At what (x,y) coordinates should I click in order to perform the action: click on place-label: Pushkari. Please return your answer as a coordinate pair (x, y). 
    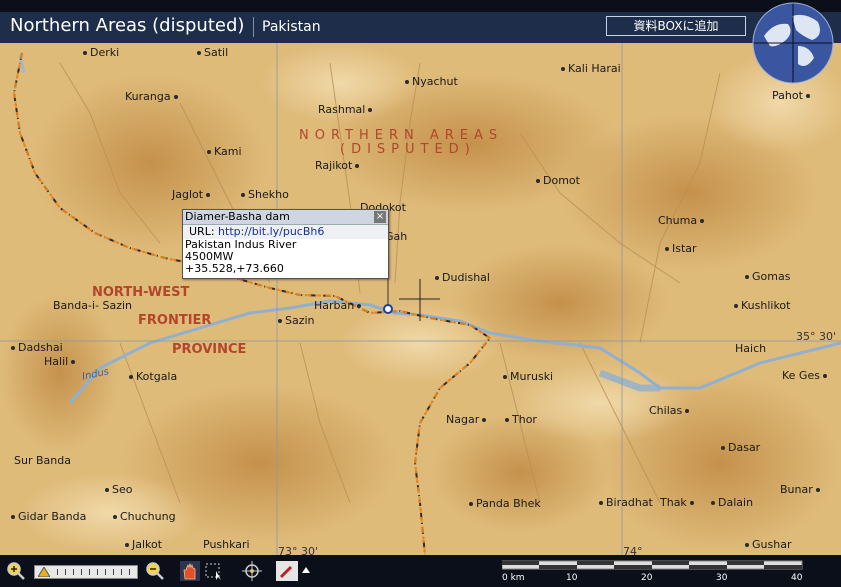
    Looking at the image, I should click on (226, 544).